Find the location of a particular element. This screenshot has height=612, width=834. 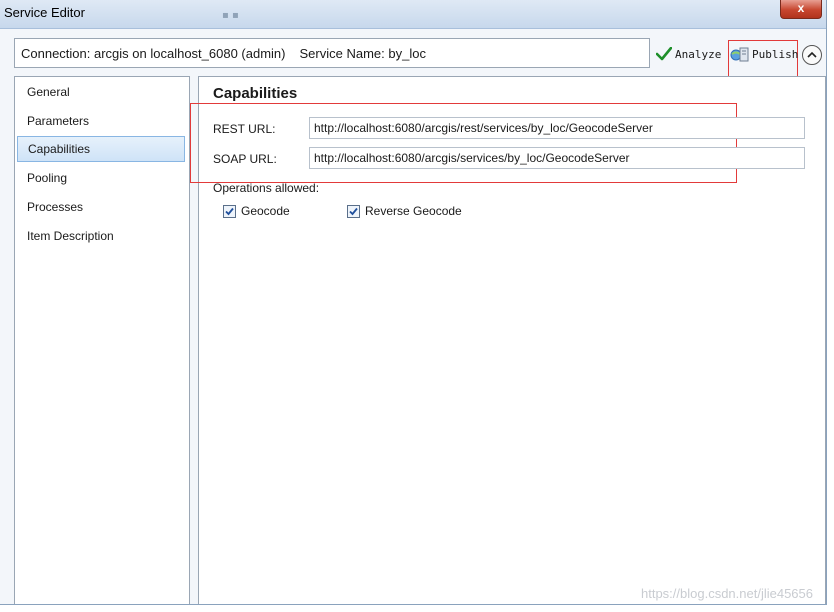

publish-button: Publish is located at coordinates (764, 54).